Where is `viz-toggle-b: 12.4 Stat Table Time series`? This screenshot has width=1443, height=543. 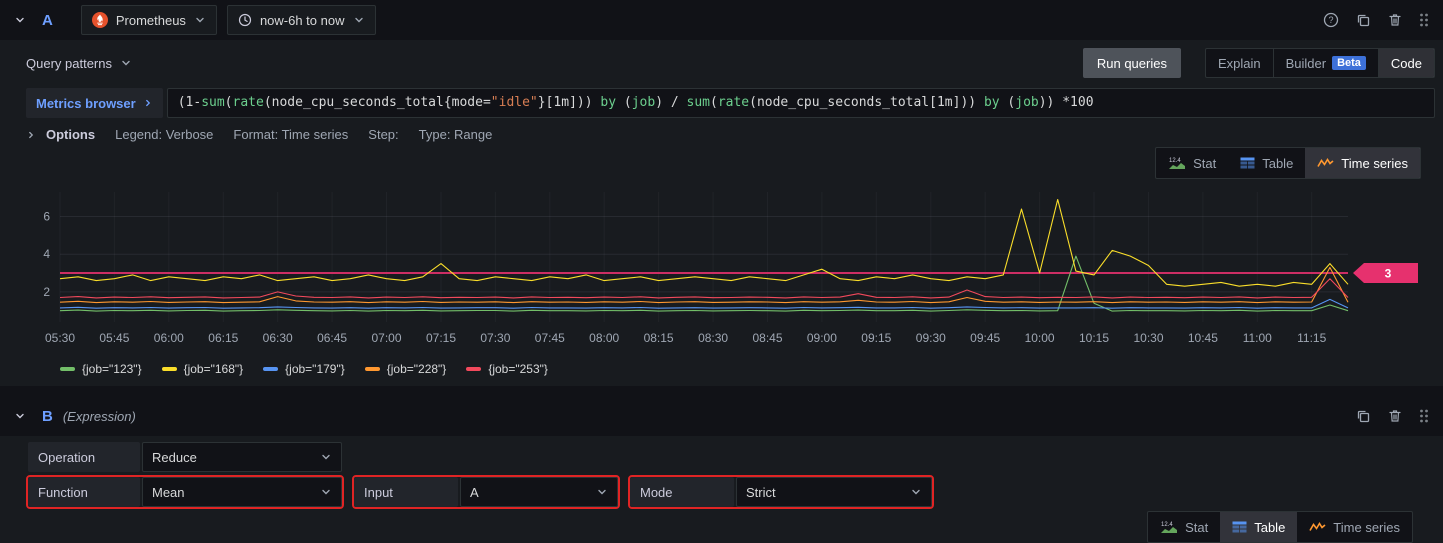
viz-toggle-b: 12.4 Stat Table Time series is located at coordinates (1280, 527).